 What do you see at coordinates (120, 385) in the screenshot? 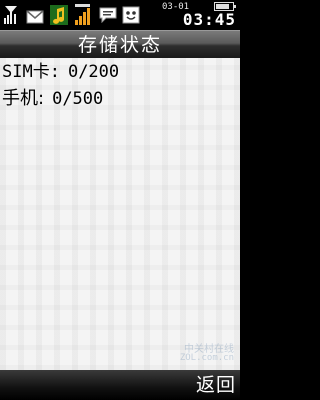
I see `softkey-bar: 返回` at bounding box center [120, 385].